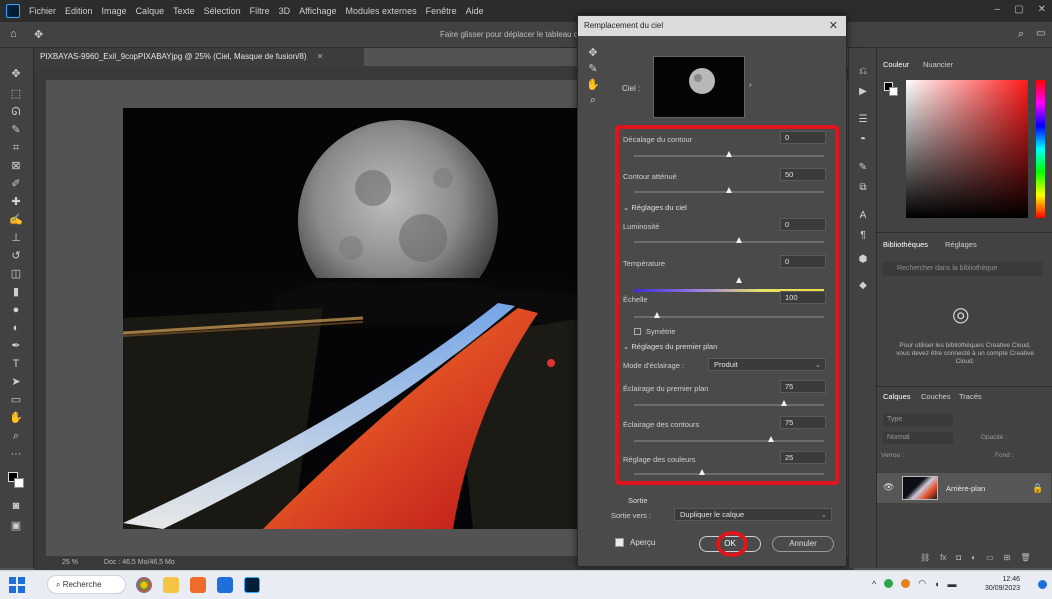  What do you see at coordinates (16, 256) in the screenshot?
I see `history-brush-tool-icon: ↺` at bounding box center [16, 256].